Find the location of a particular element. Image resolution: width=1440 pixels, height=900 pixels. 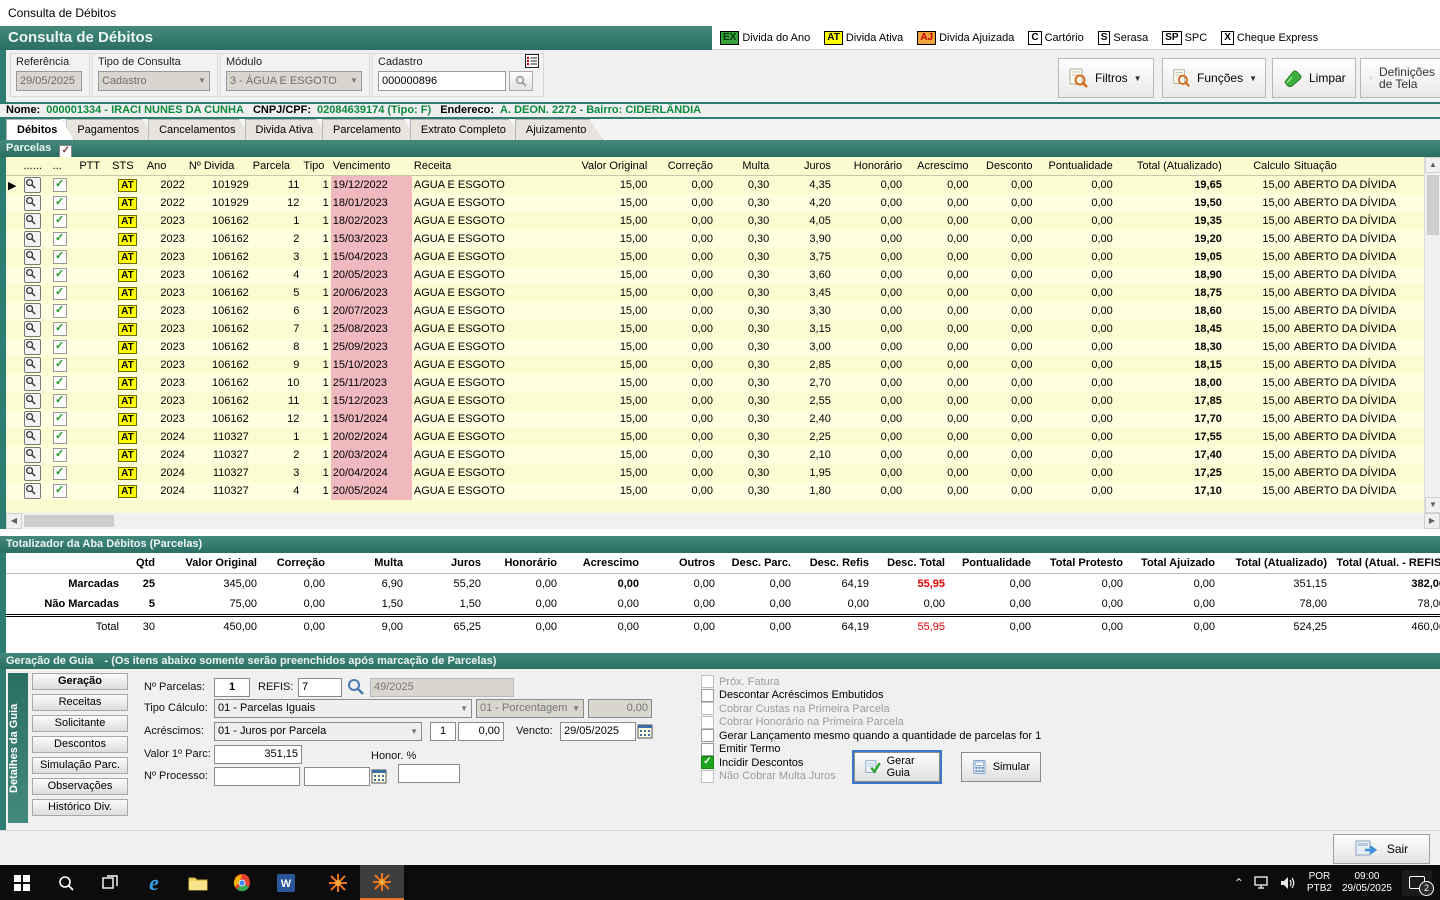

grid-header: STS is located at coordinates (127, 166).